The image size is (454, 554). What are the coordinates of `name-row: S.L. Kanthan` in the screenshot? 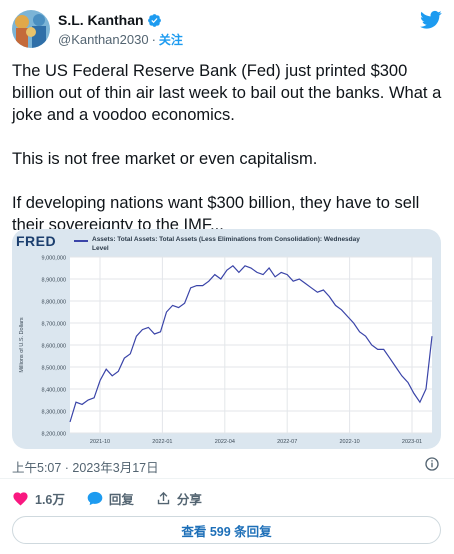 It's located at (110, 20).